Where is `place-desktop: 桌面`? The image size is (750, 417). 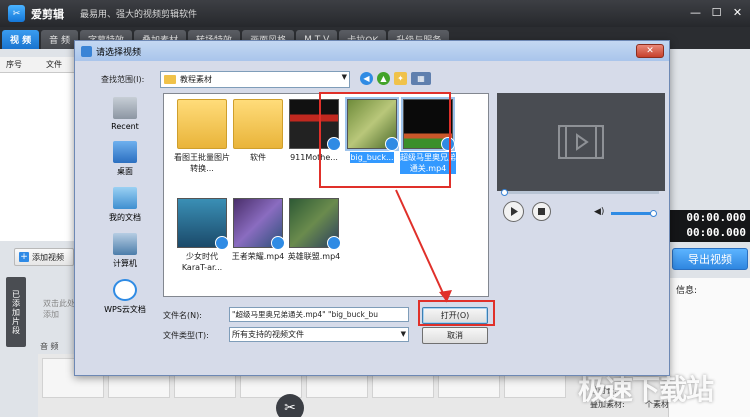
place-desktop: 桌面 is located at coordinates (125, 159).